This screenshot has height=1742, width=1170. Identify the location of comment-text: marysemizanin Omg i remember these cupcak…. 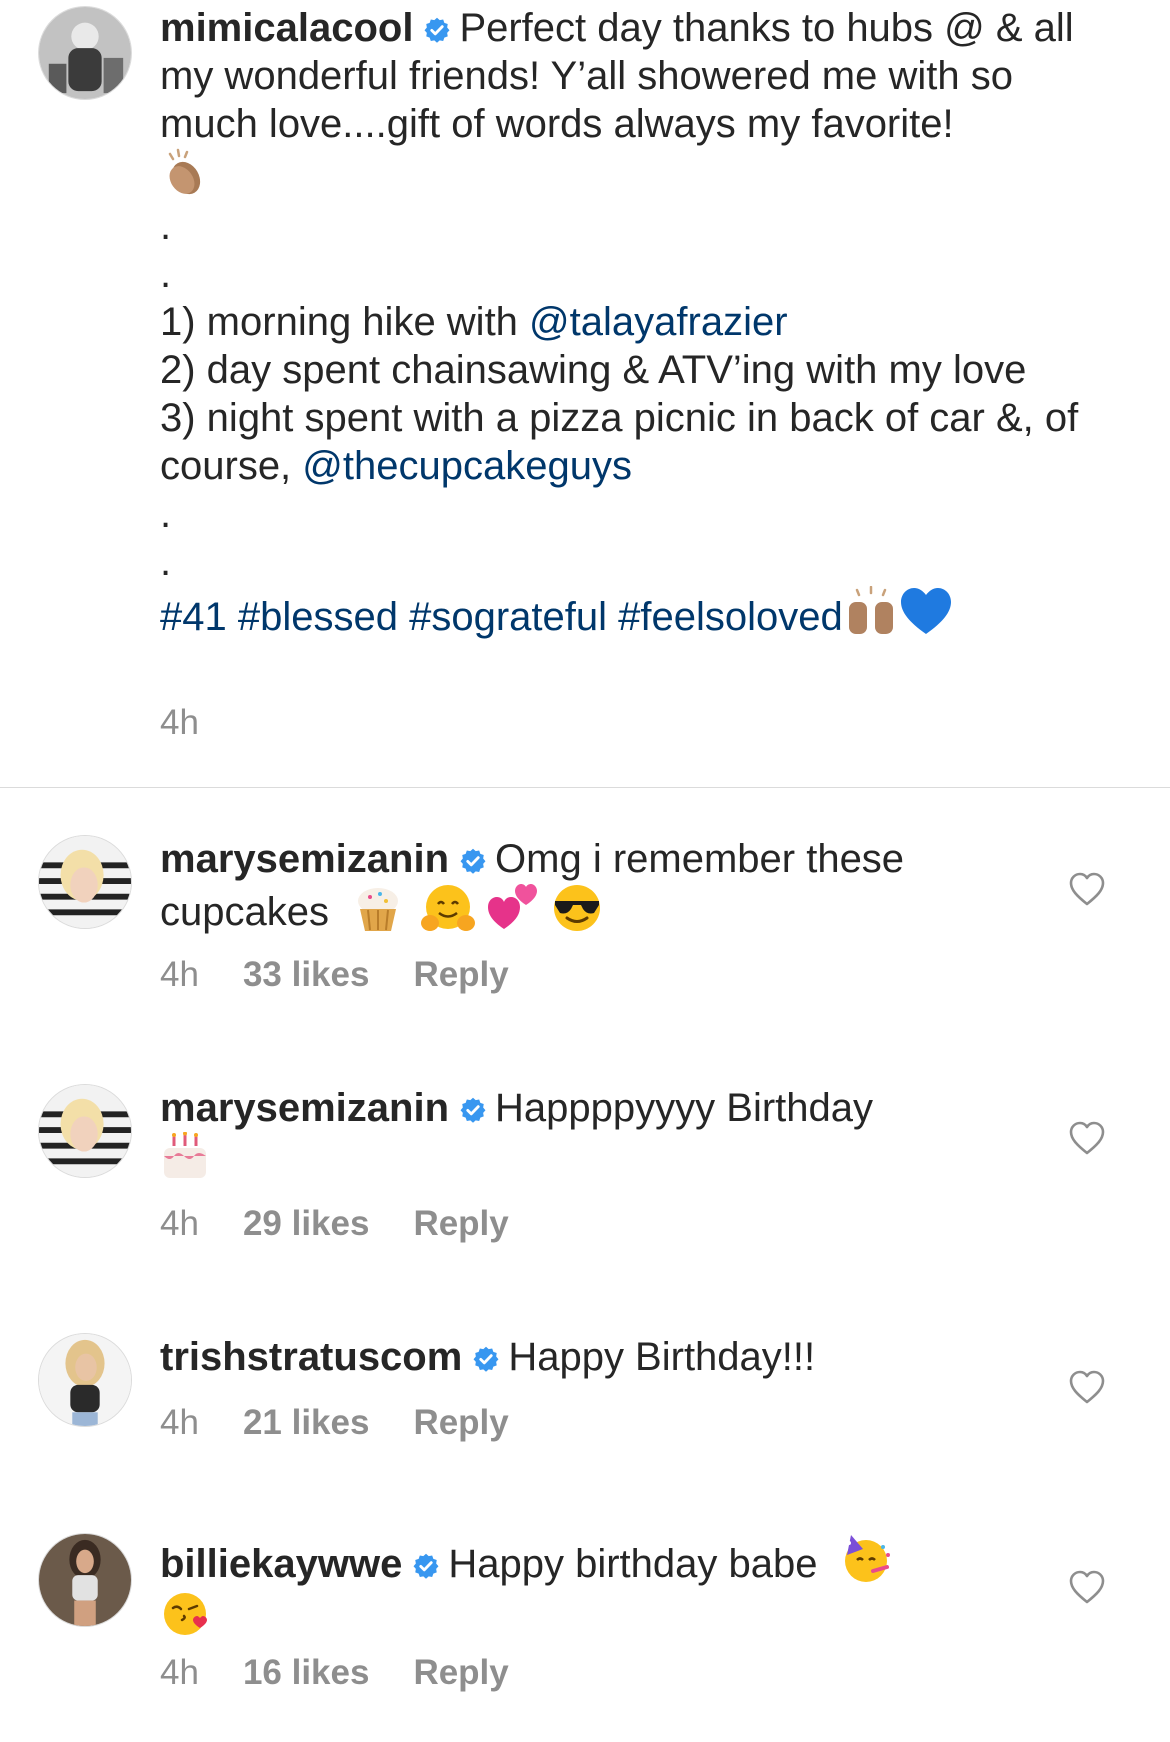
(600, 885).